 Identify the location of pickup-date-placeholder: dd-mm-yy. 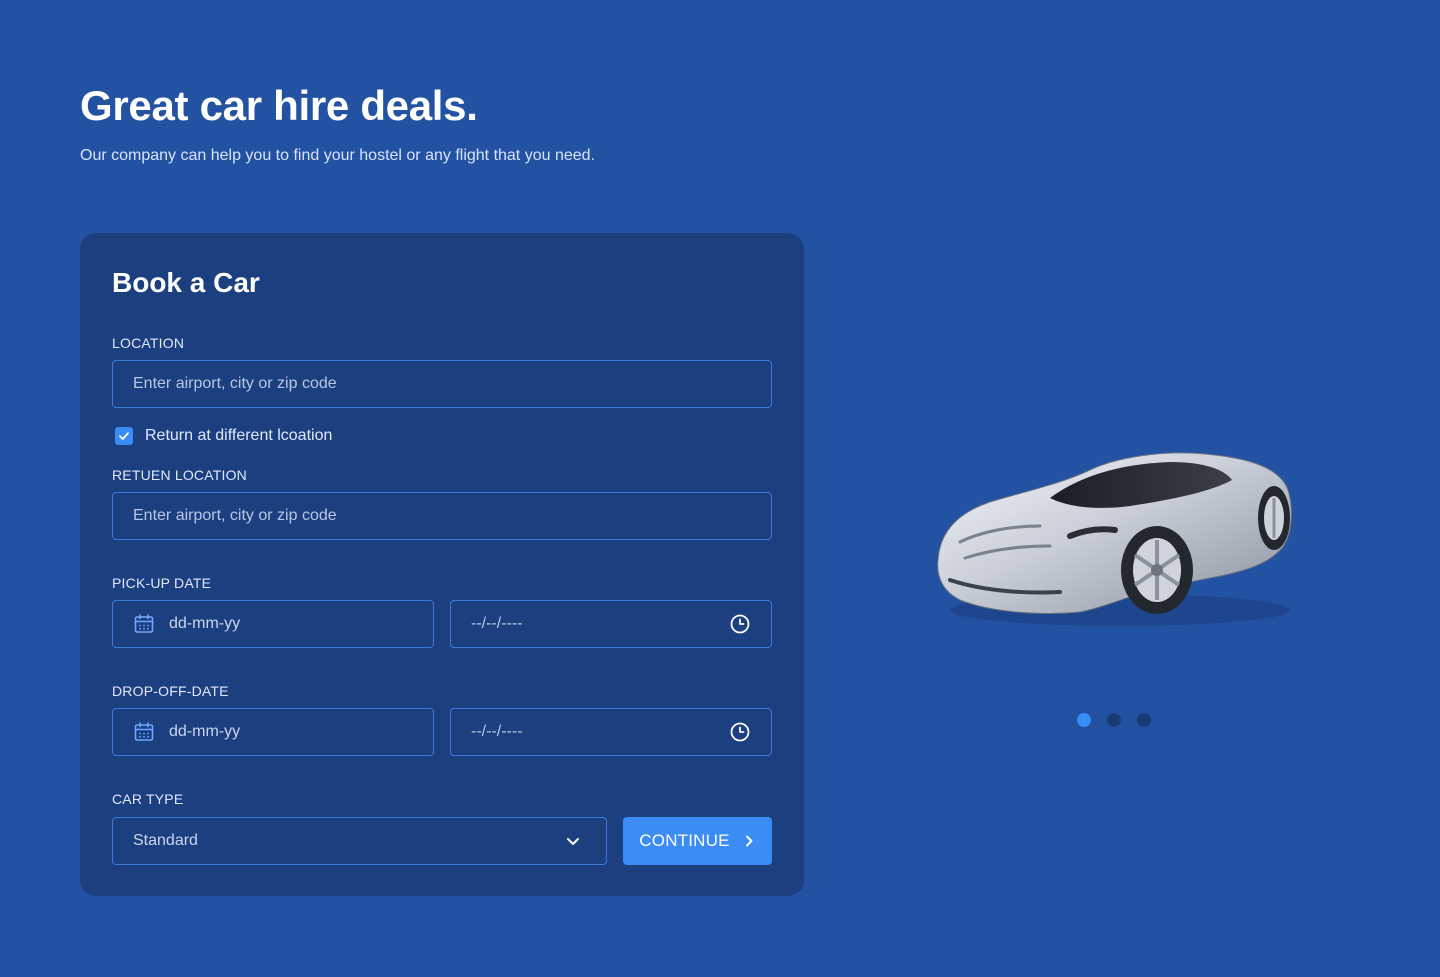
(205, 623).